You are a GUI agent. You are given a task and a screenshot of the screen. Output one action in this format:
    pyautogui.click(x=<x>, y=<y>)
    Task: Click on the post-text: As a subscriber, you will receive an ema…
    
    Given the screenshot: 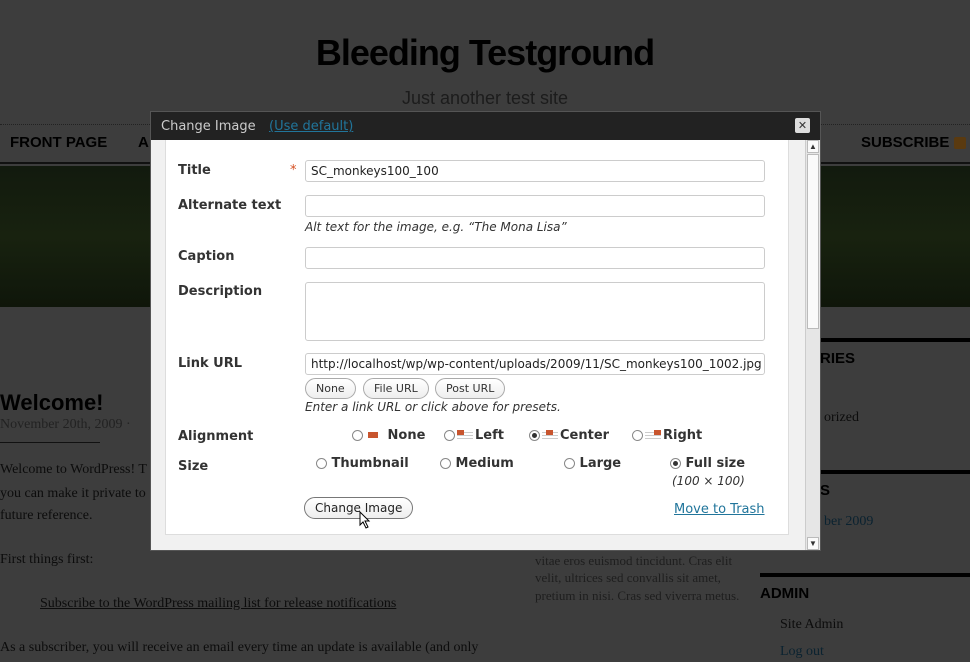 What is the action you would take?
    pyautogui.click(x=239, y=647)
    